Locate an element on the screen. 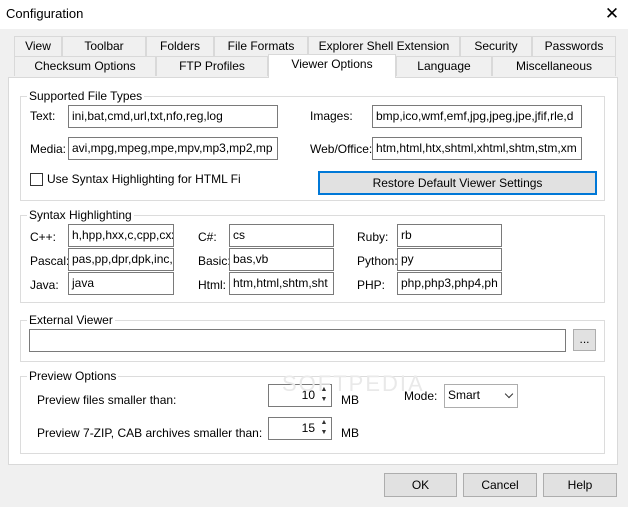 This screenshot has width=628, height=507. tab-file-formats: File Formats is located at coordinates (261, 46).